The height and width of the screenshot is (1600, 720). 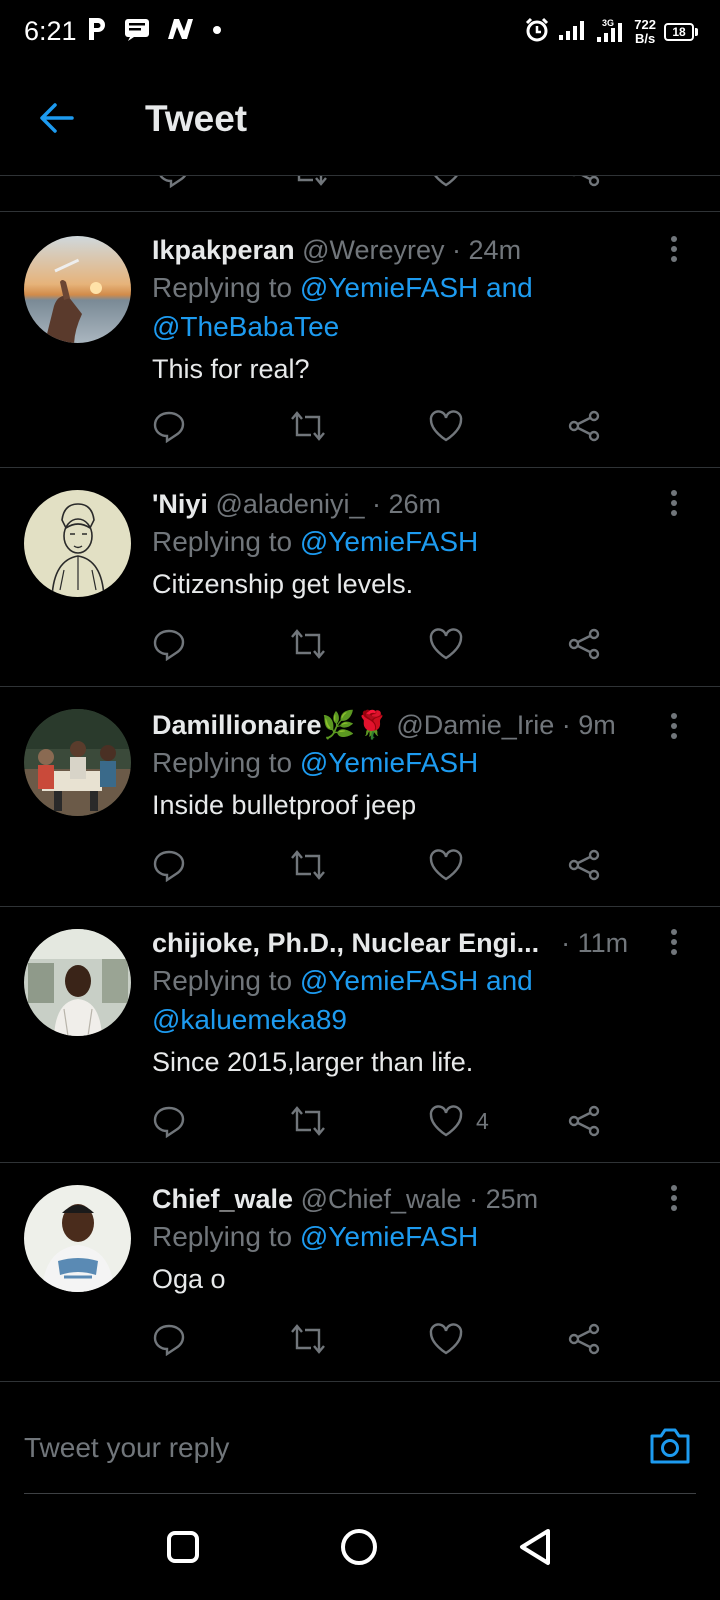 What do you see at coordinates (183, 1547) in the screenshot?
I see `recents-button` at bounding box center [183, 1547].